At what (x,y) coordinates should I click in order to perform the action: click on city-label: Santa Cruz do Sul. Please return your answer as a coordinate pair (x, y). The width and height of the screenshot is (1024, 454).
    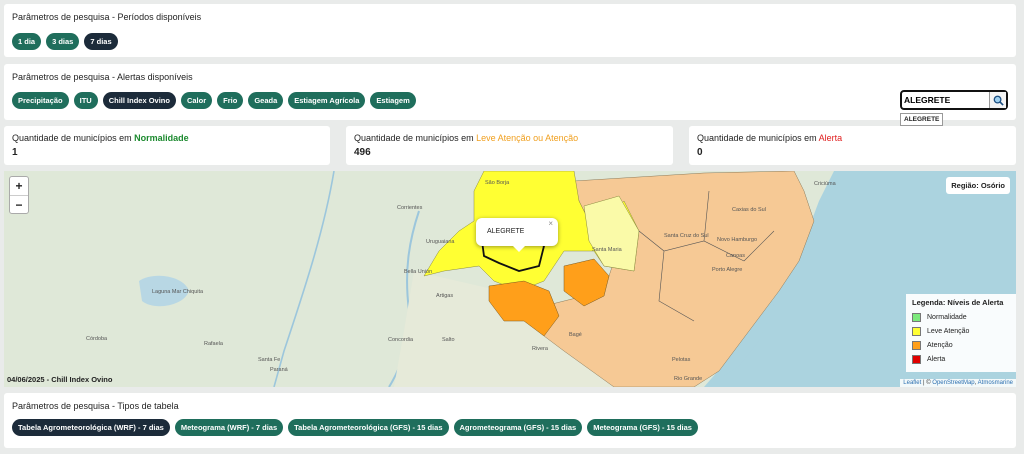
    Looking at the image, I should click on (686, 236).